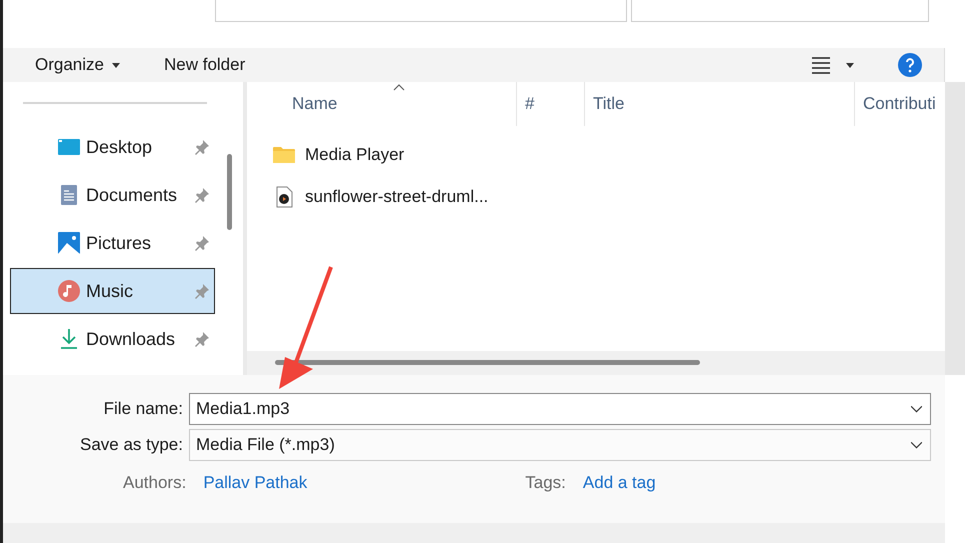 The height and width of the screenshot is (543, 965). What do you see at coordinates (382, 104) in the screenshot?
I see `column-header: Name` at bounding box center [382, 104].